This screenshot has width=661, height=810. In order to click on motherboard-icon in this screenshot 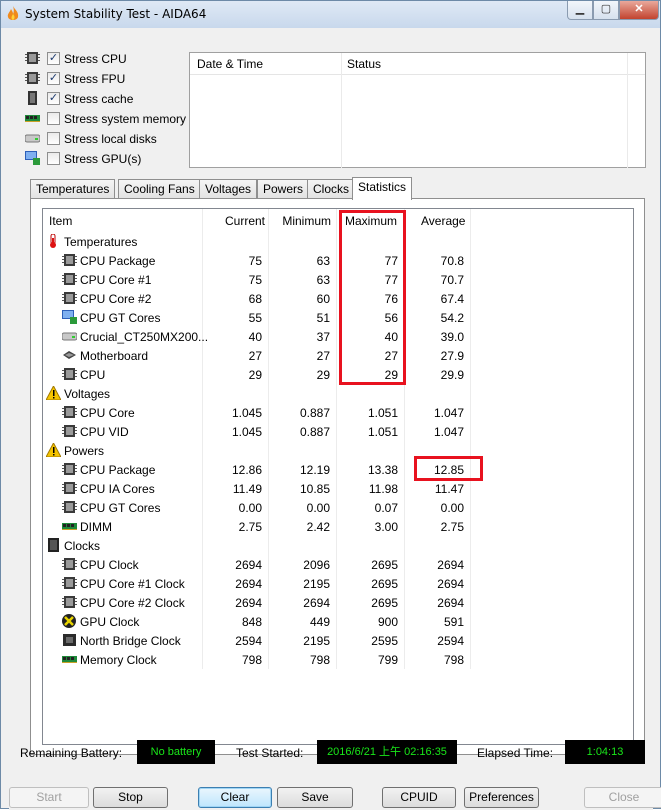, I will do `click(69, 355)`.